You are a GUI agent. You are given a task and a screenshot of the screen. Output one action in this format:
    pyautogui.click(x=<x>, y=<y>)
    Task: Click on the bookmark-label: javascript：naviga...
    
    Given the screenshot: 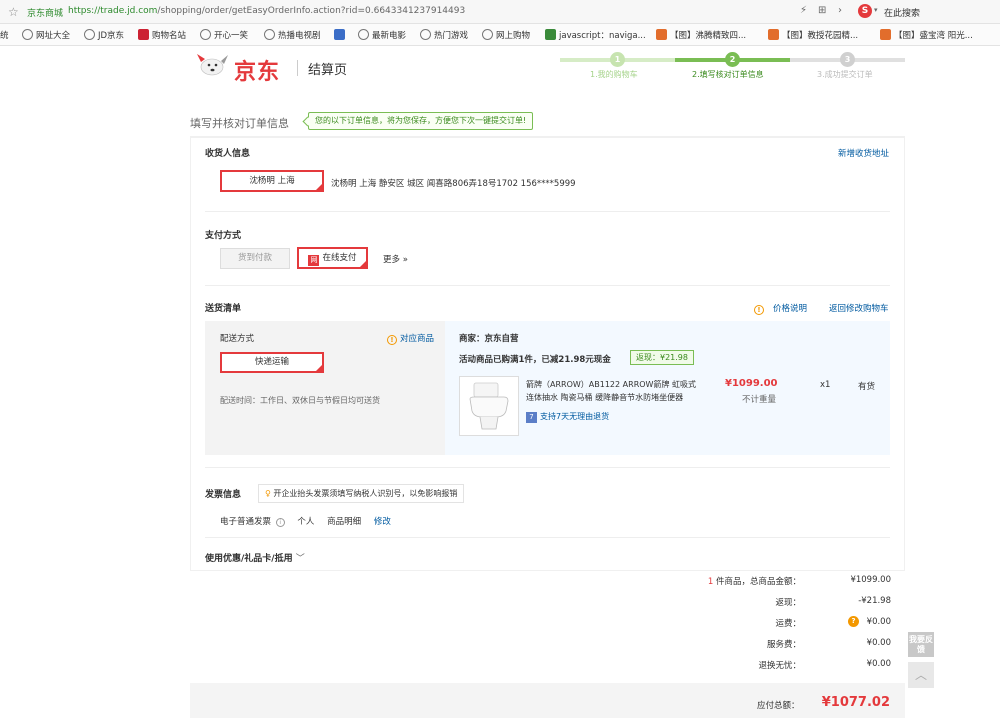 What is the action you would take?
    pyautogui.click(x=602, y=36)
    